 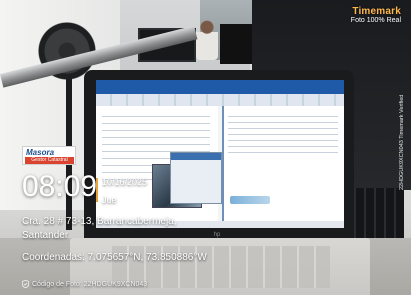 I want to click on shield-check-icon, so click(x=25, y=284).